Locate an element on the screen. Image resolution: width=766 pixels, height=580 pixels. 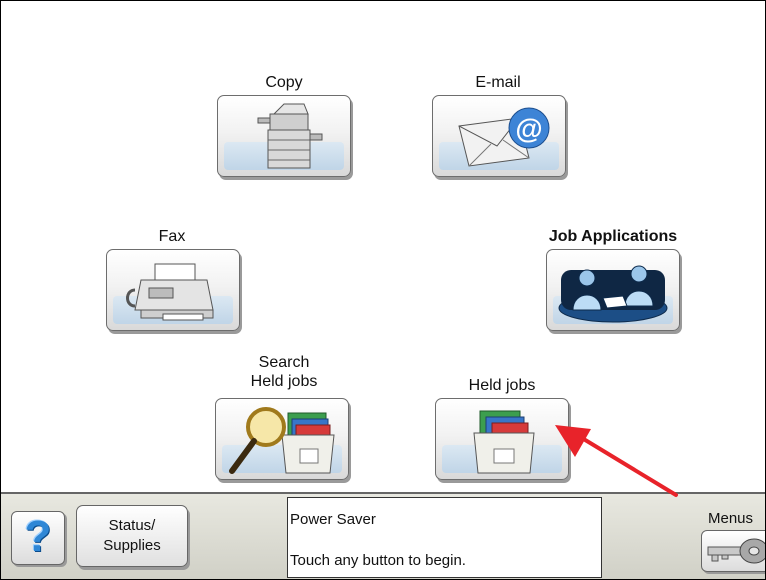
fax-button is located at coordinates (173, 290).